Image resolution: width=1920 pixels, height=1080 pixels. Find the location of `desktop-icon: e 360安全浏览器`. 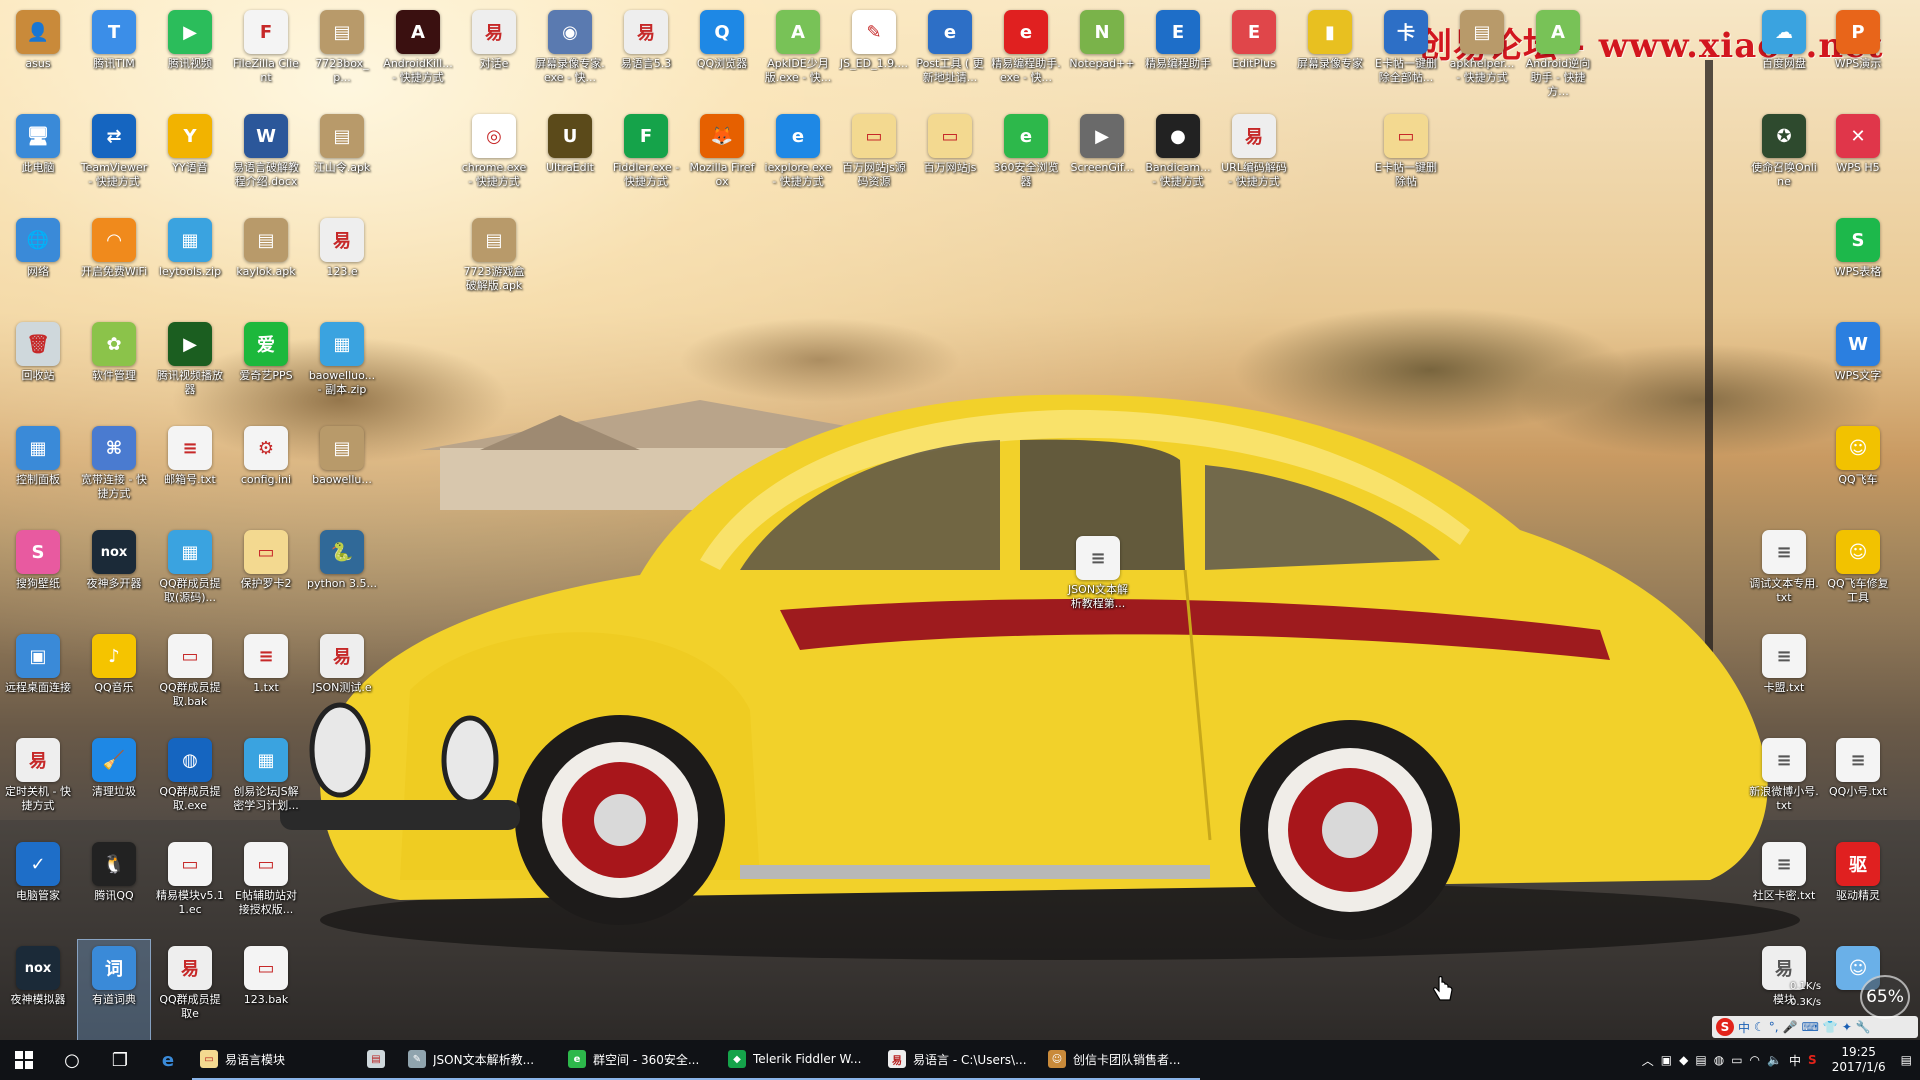

desktop-icon: e 360安全浏览器 is located at coordinates (1026, 158).